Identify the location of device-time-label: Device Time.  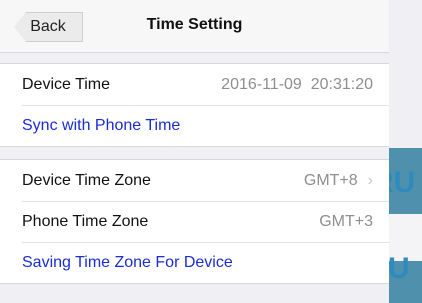
(66, 84).